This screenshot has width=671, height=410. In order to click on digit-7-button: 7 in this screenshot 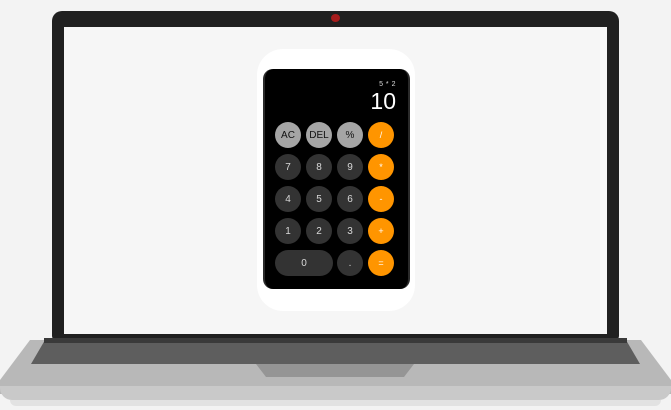, I will do `click(288, 167)`.